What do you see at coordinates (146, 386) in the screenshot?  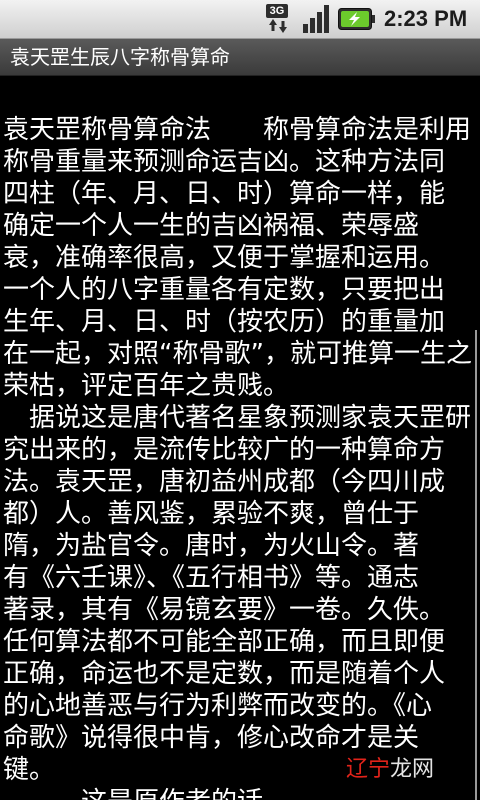 I see `article-line: 荣枯，评定百年之贵贱。` at bounding box center [146, 386].